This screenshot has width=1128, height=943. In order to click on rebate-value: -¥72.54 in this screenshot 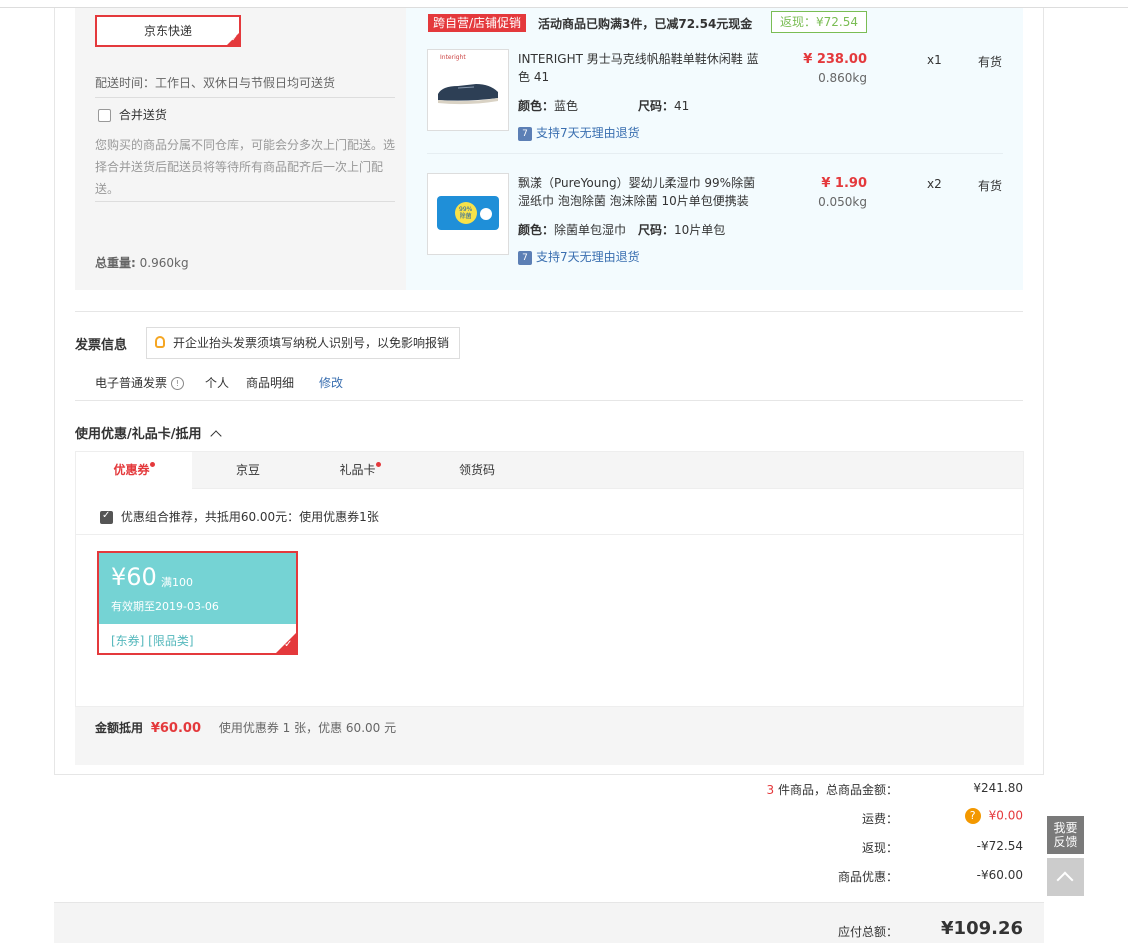, I will do `click(999, 846)`.